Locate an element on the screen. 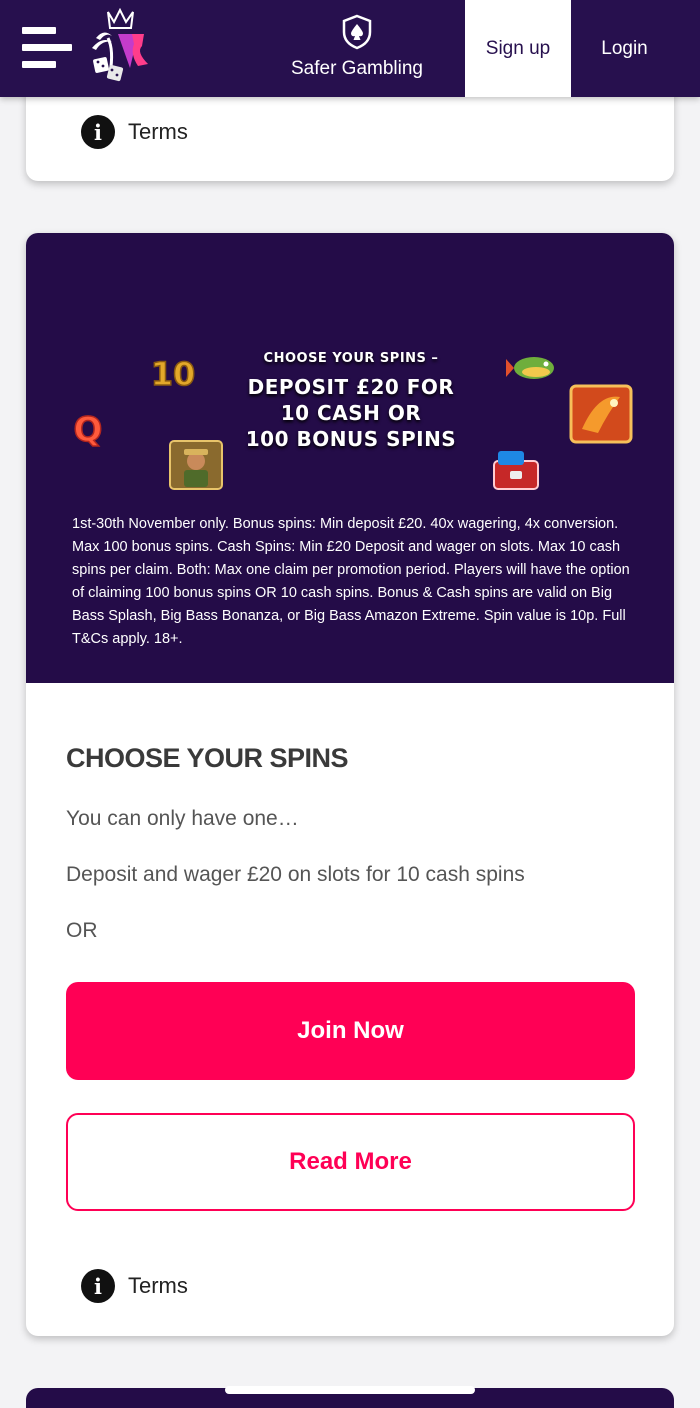  top-header: Safer Gambling Sign up Login is located at coordinates (350, 48).